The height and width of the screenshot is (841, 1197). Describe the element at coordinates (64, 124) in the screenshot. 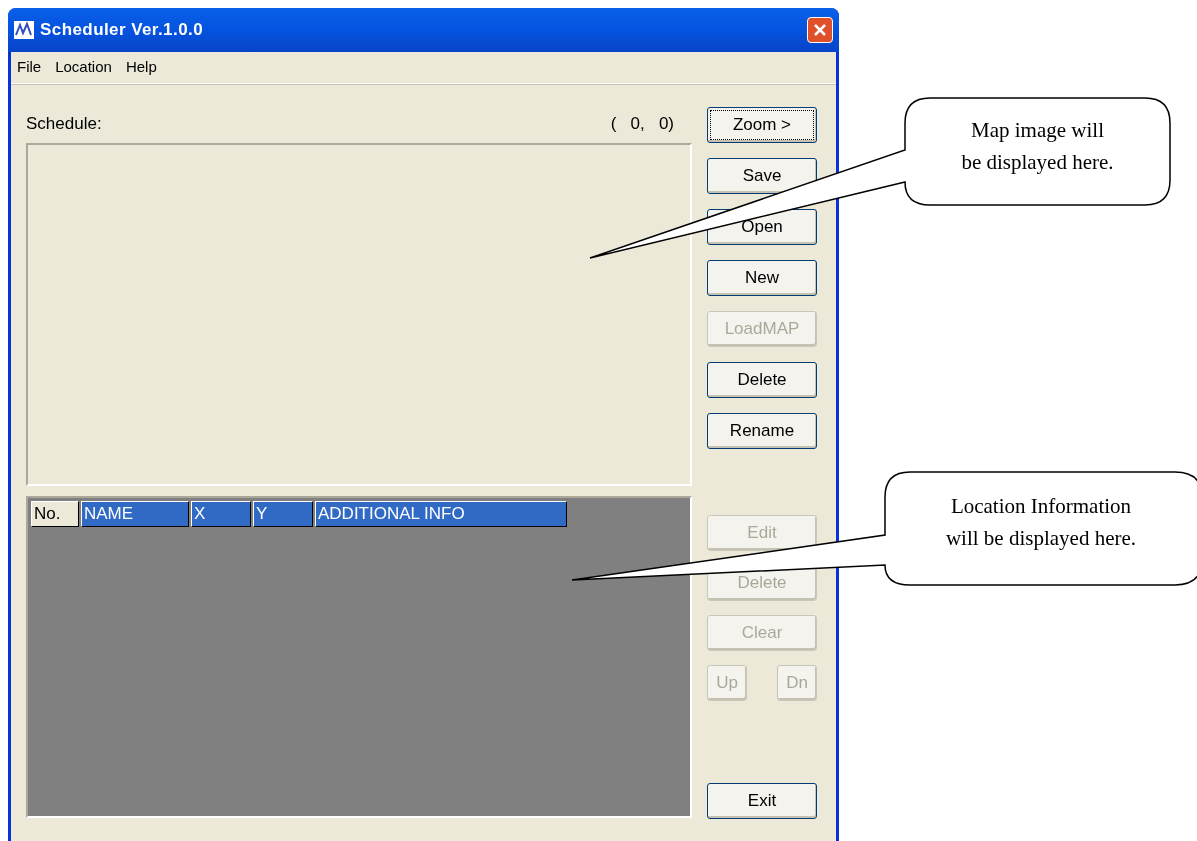

I see `schedule-label: Schedule:` at that location.